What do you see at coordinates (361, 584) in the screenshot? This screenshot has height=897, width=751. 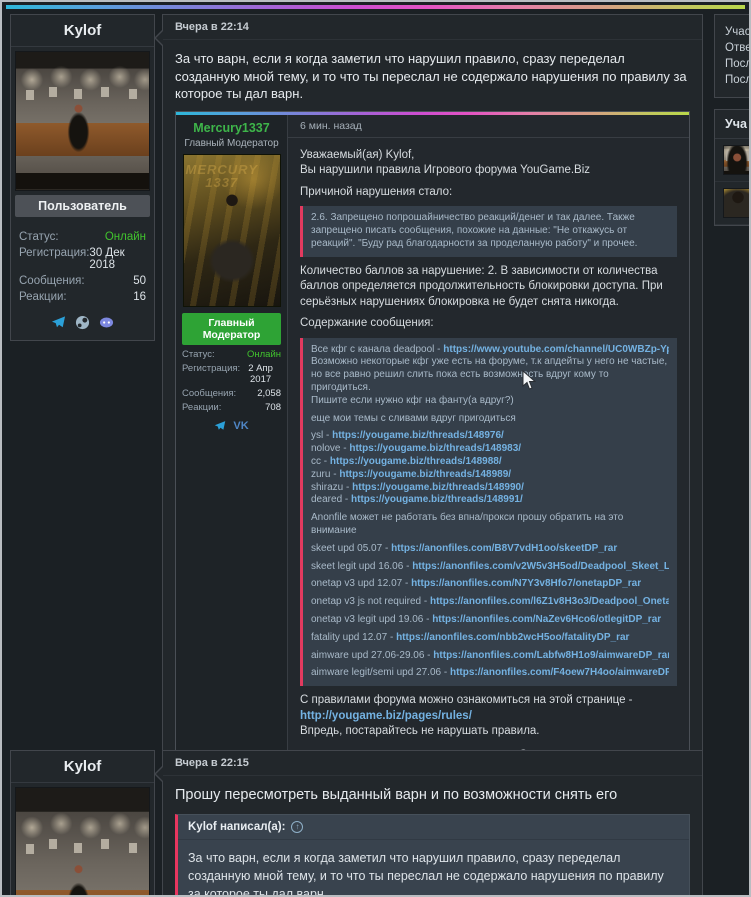 I see `quoted-text: onetap v3 upd 12.07 -` at bounding box center [361, 584].